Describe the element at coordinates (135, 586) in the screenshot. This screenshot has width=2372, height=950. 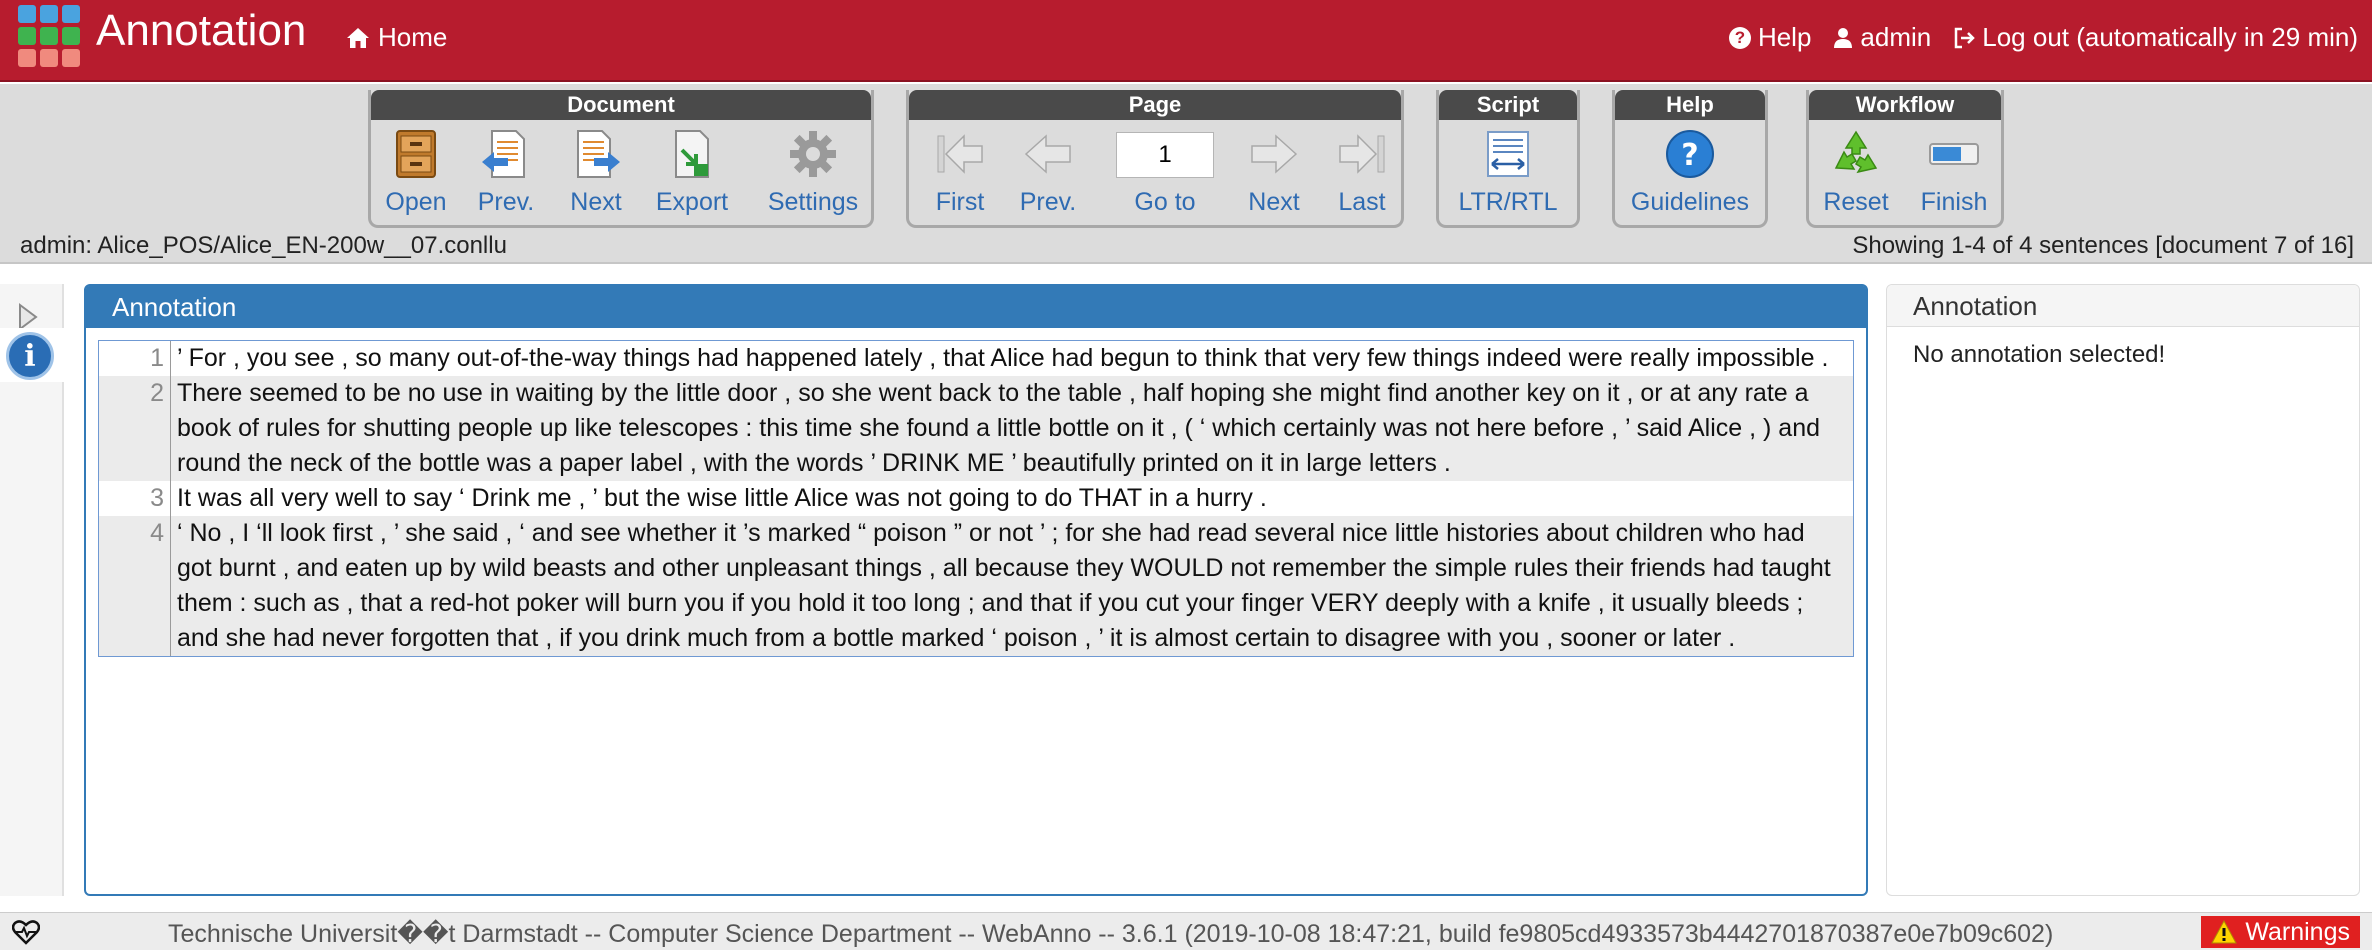
I see `sentence-number: 4` at that location.